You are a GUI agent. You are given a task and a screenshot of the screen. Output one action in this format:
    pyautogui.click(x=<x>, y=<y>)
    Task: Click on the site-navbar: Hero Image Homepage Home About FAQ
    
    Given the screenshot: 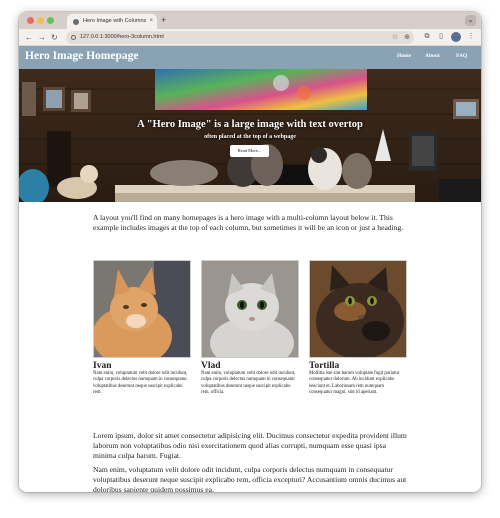 What is the action you would take?
    pyautogui.click(x=250, y=57)
    